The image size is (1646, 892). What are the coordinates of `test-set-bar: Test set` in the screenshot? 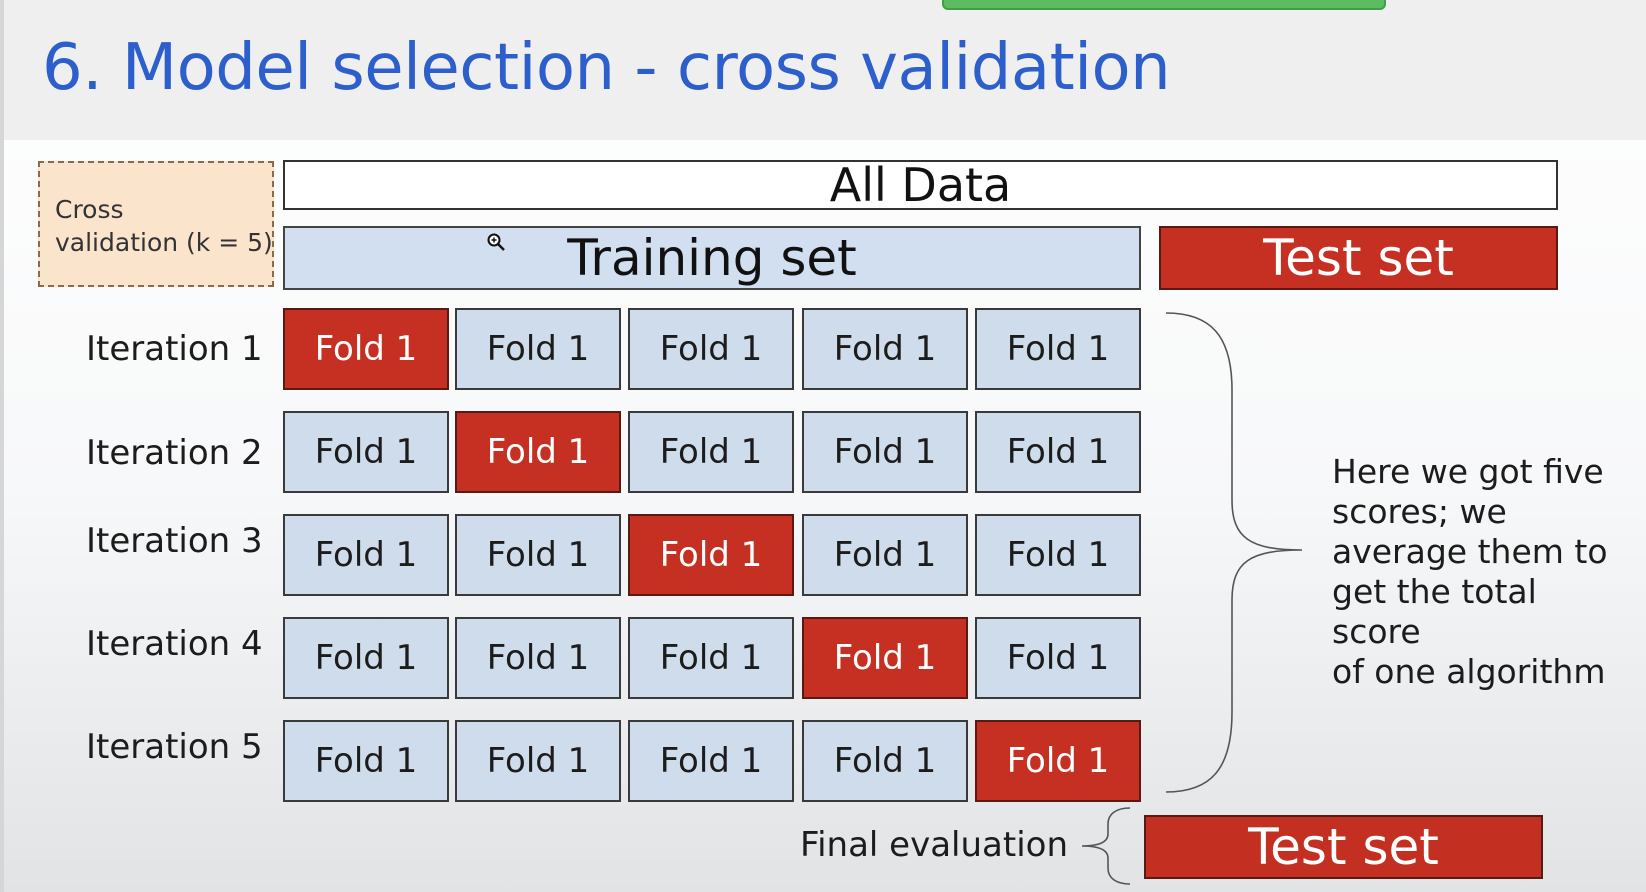 It's located at (1358, 258).